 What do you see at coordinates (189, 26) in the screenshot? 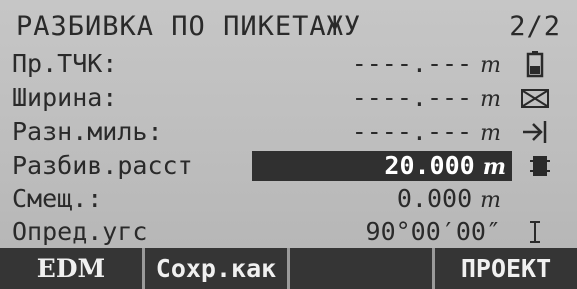
I see `screen-title: РАЗБИВКА ПО ПИКЕТАЖУ` at bounding box center [189, 26].